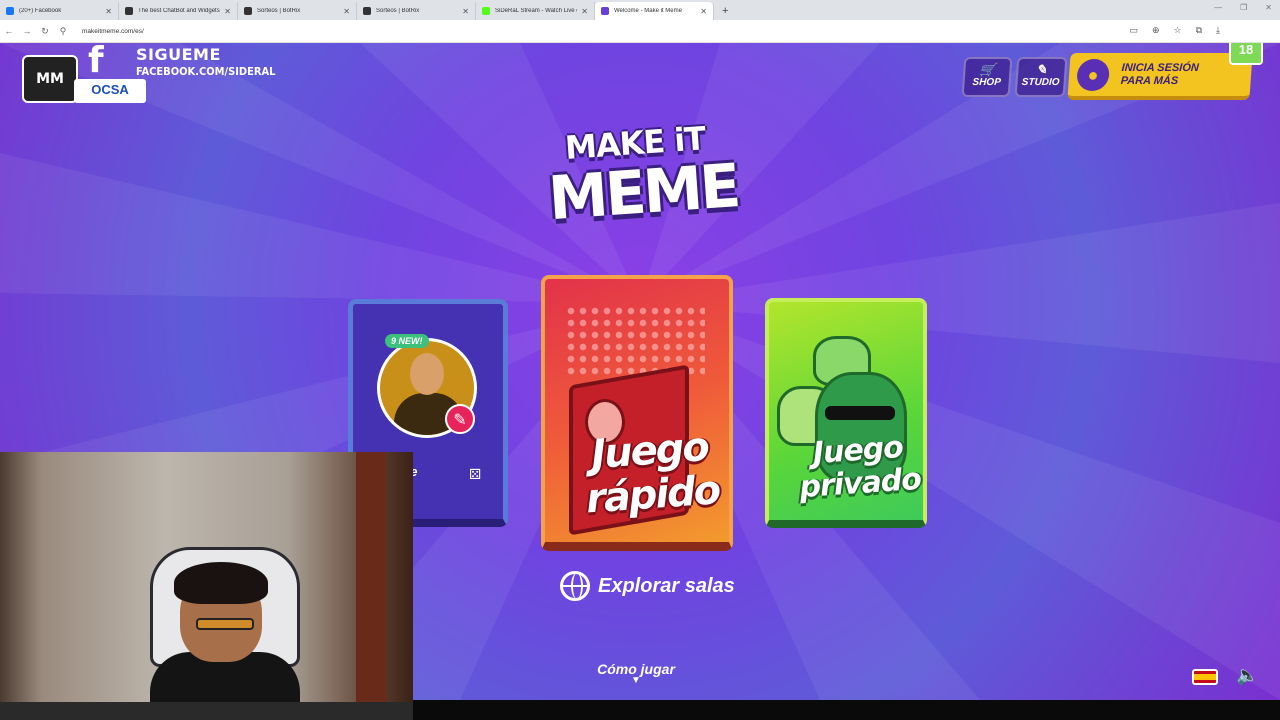  Describe the element at coordinates (27, 31) in the screenshot. I see `forward-icon: →` at that location.